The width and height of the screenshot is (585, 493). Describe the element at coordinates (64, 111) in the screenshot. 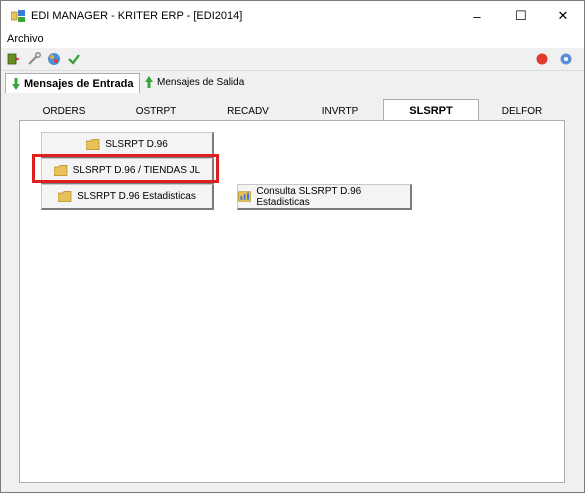

I see `tab-orders: ORDERS` at that location.